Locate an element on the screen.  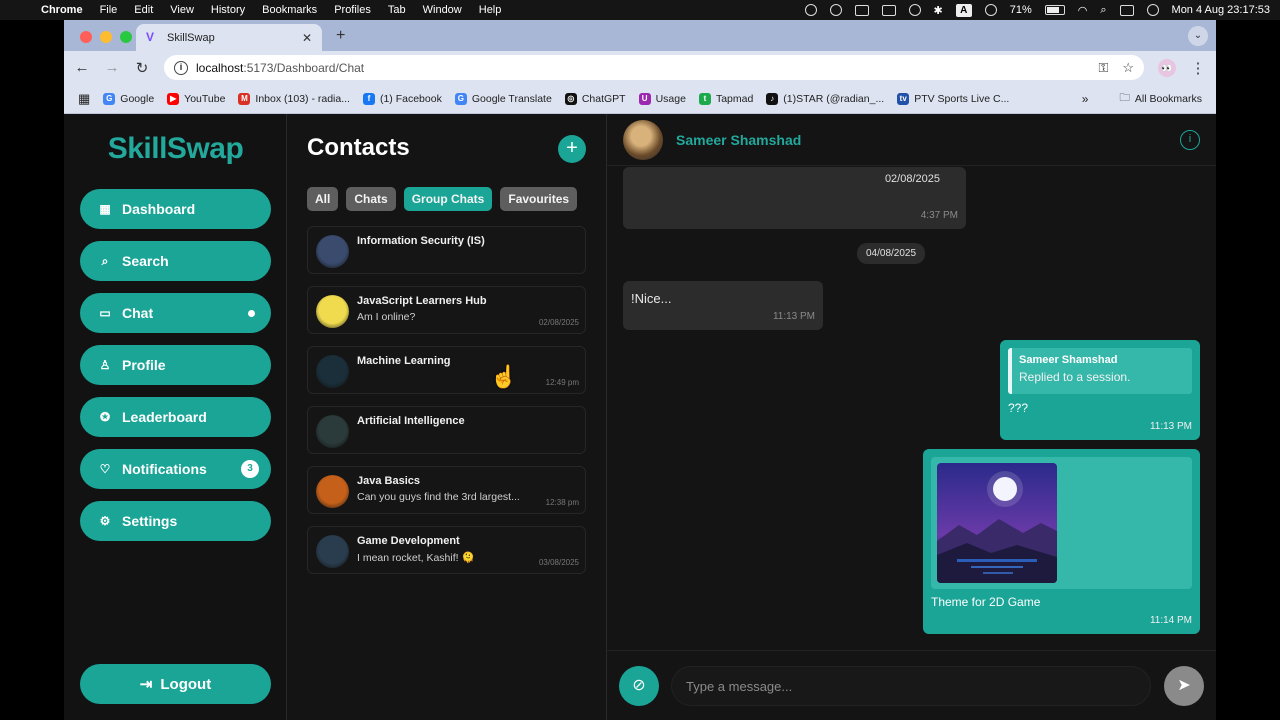
spotlight-icon: ⌕ is located at coordinates (1103, 10).